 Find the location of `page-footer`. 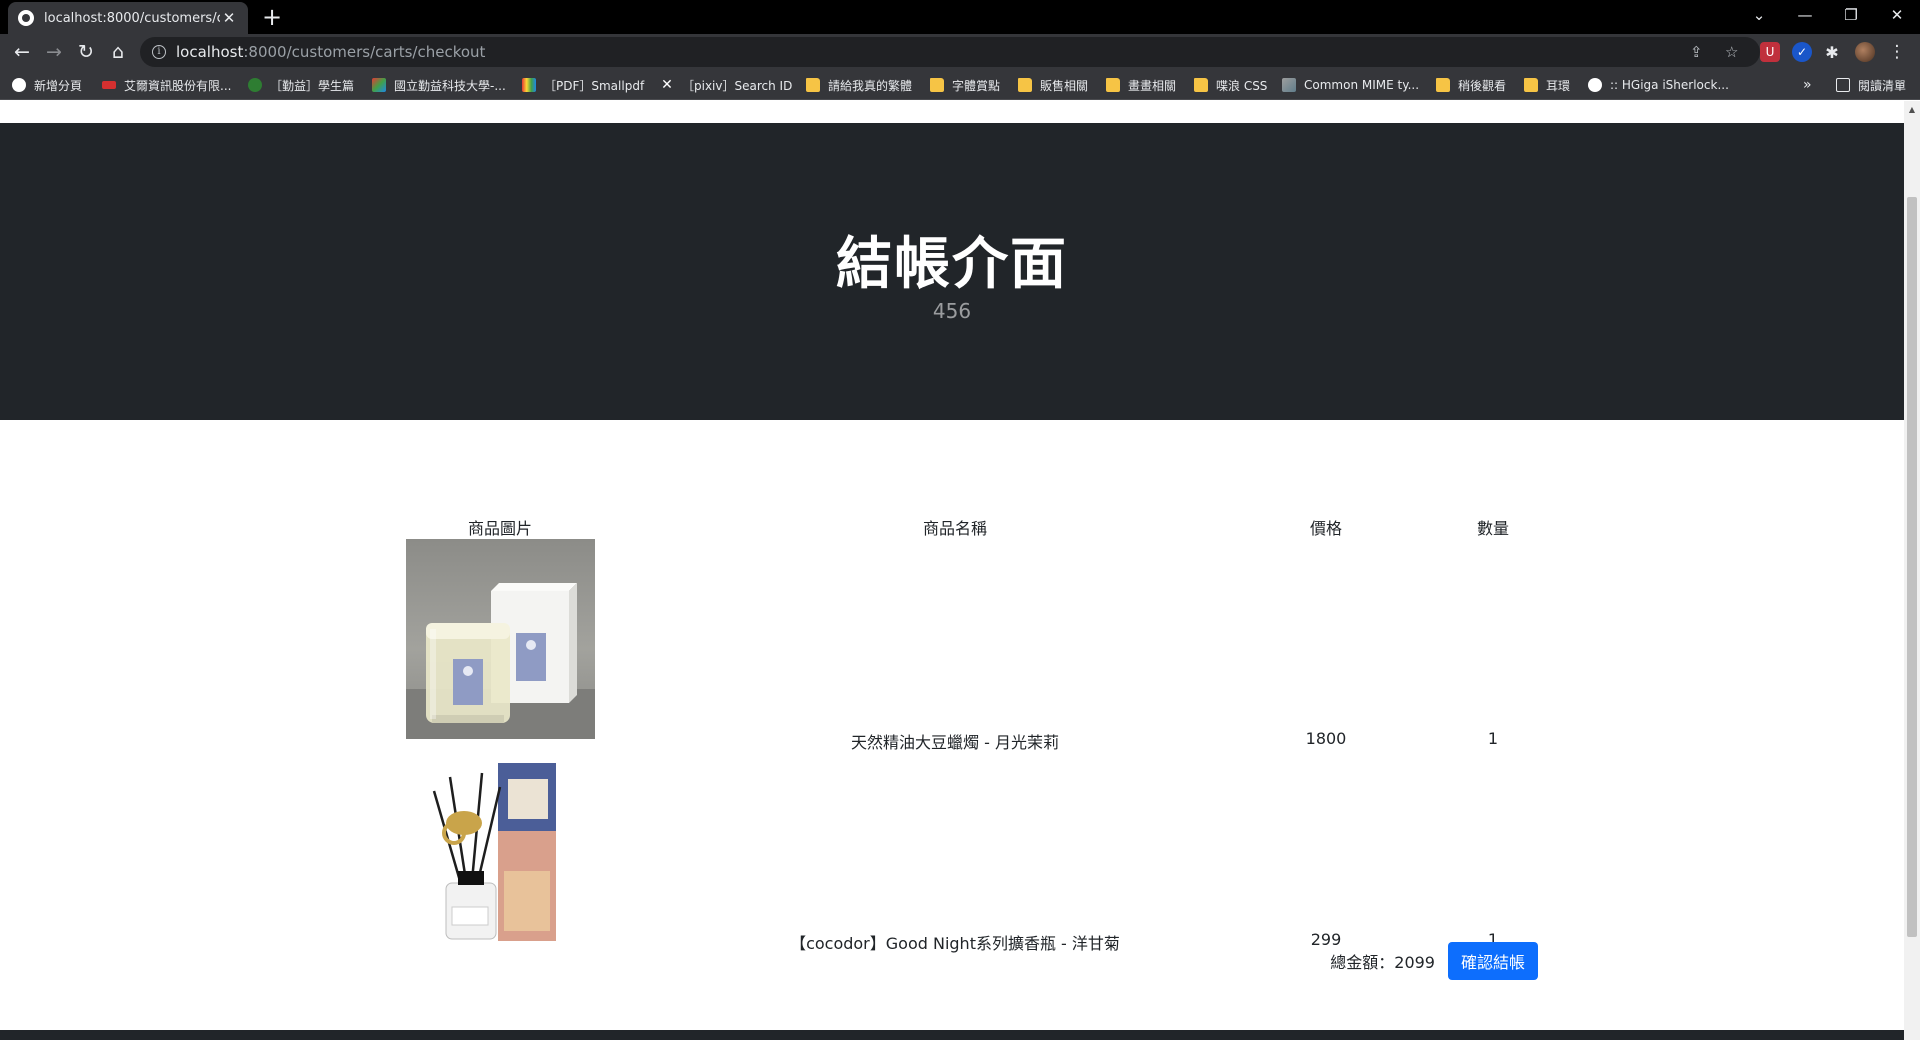

page-footer is located at coordinates (952, 1035).